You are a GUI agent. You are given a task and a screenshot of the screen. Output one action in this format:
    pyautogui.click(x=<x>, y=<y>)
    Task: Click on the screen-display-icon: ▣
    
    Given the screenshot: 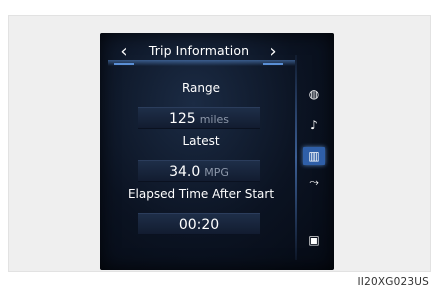 What is the action you would take?
    pyautogui.click(x=314, y=240)
    